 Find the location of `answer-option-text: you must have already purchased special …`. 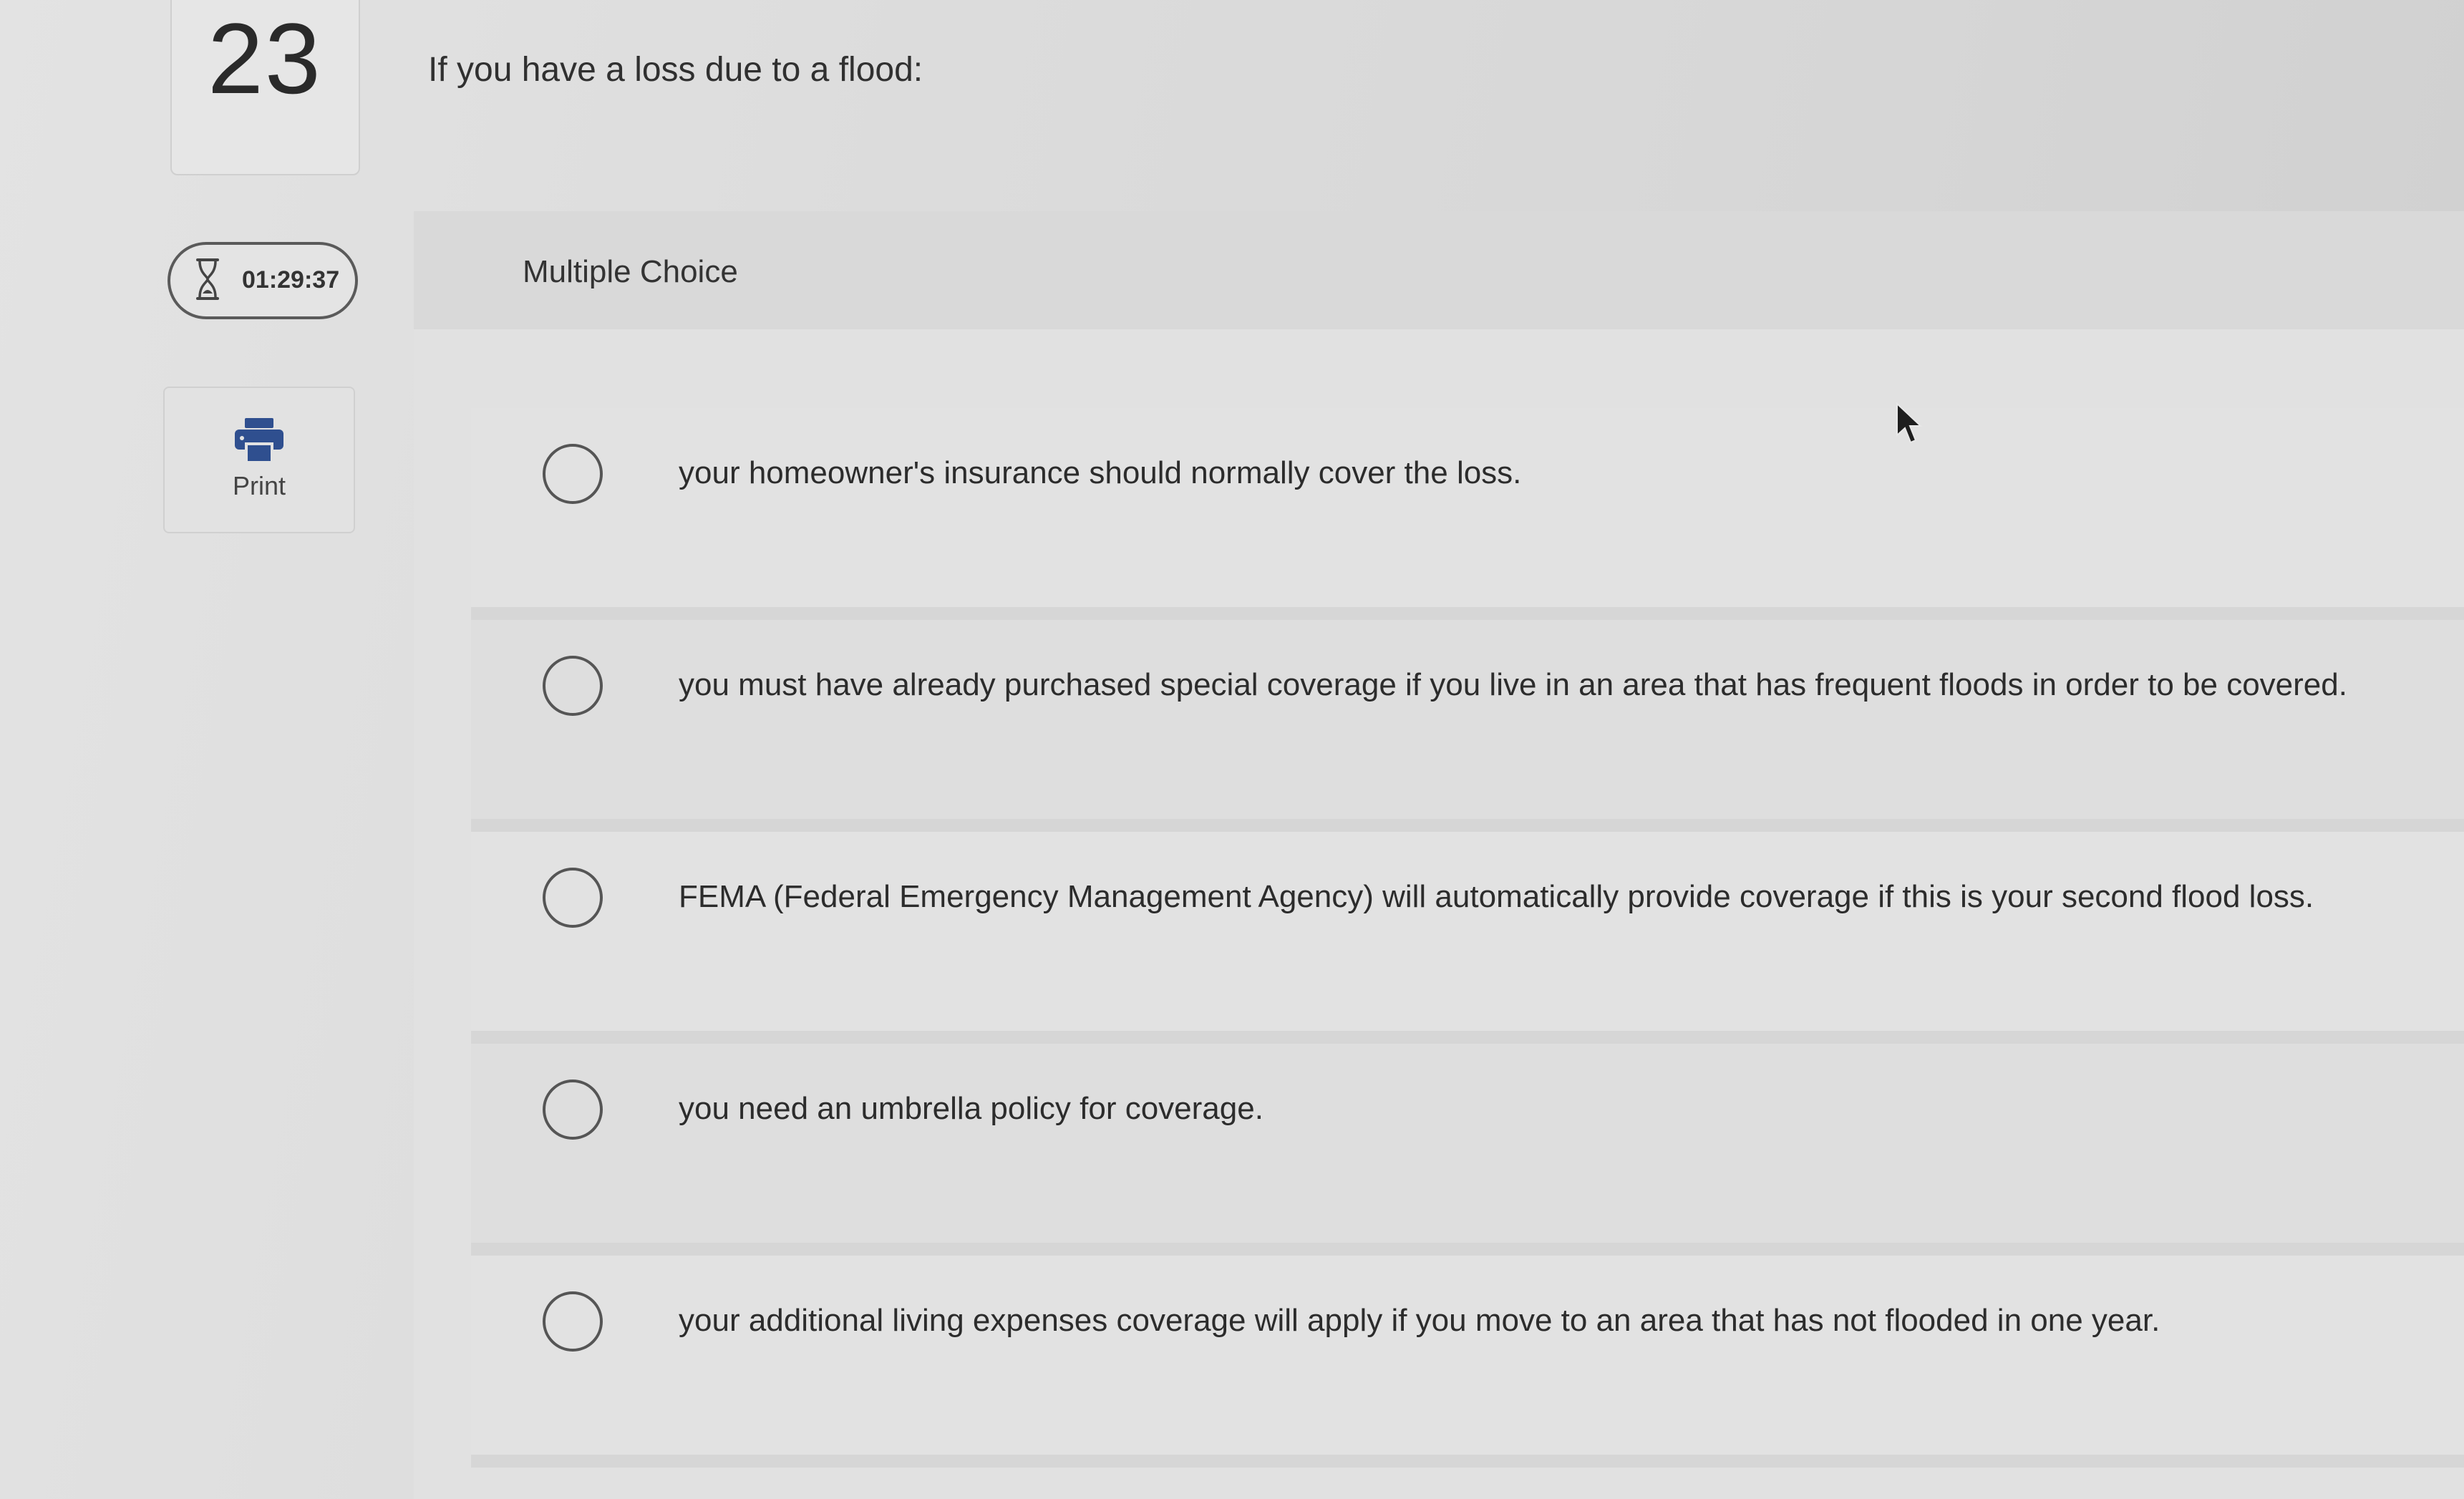

answer-option-text: you must have already purchased special … is located at coordinates (1513, 685).